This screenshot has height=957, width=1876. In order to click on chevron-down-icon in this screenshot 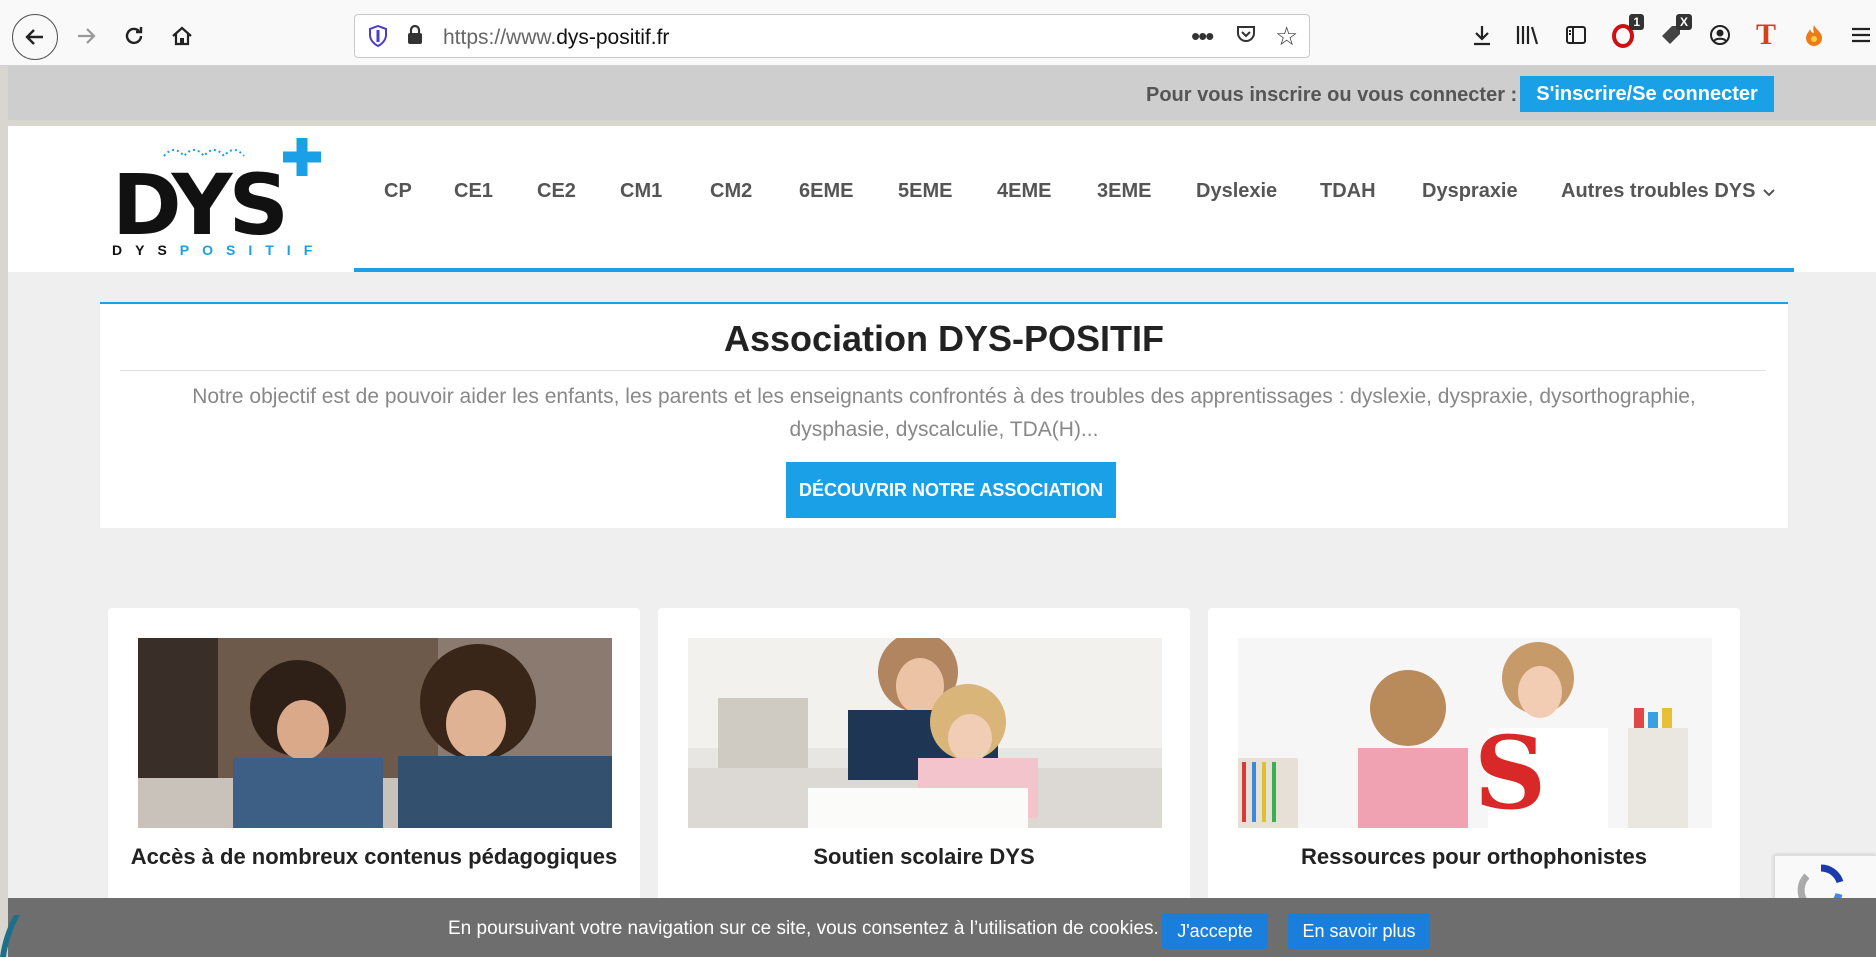, I will do `click(1769, 192)`.